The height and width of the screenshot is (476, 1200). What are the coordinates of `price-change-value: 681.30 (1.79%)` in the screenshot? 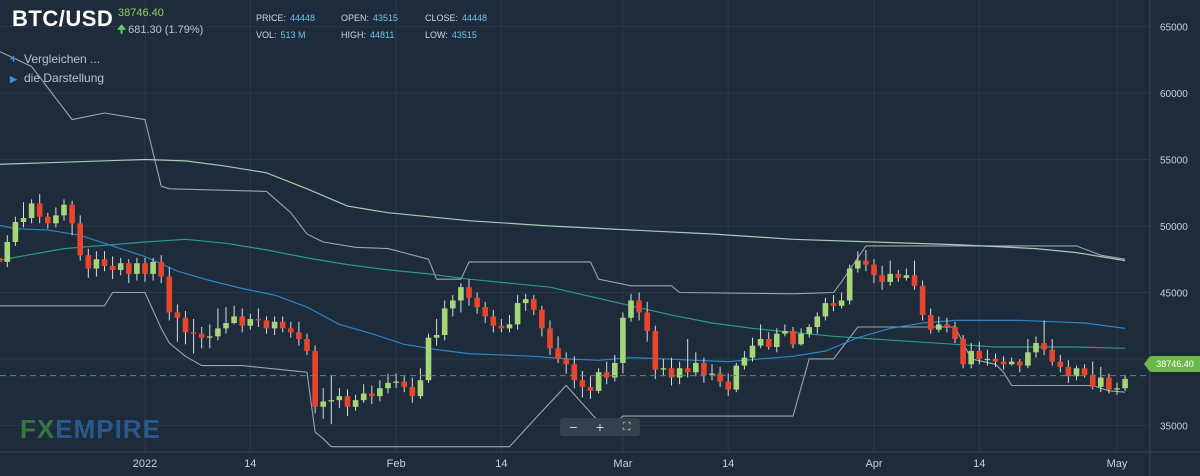 It's located at (166, 30).